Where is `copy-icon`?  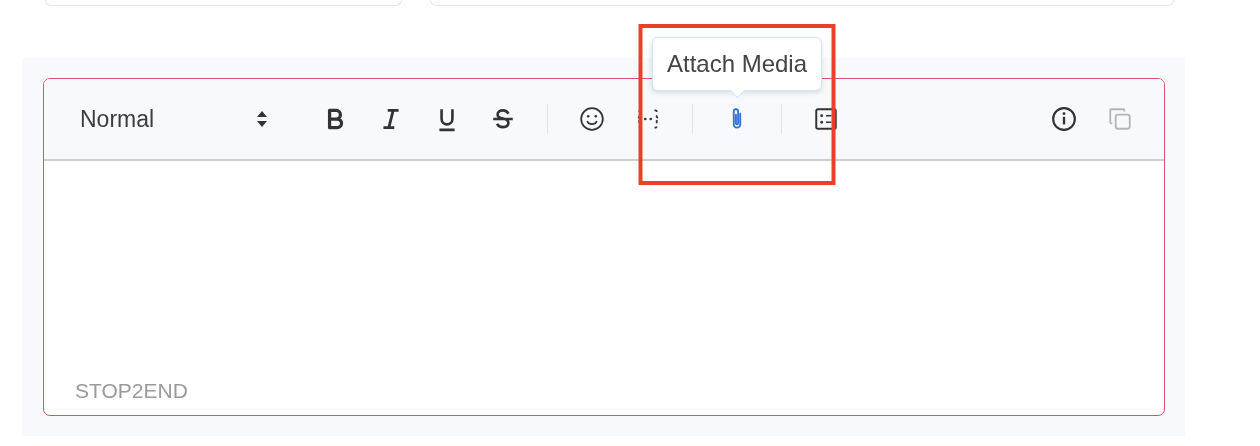 copy-icon is located at coordinates (1120, 119).